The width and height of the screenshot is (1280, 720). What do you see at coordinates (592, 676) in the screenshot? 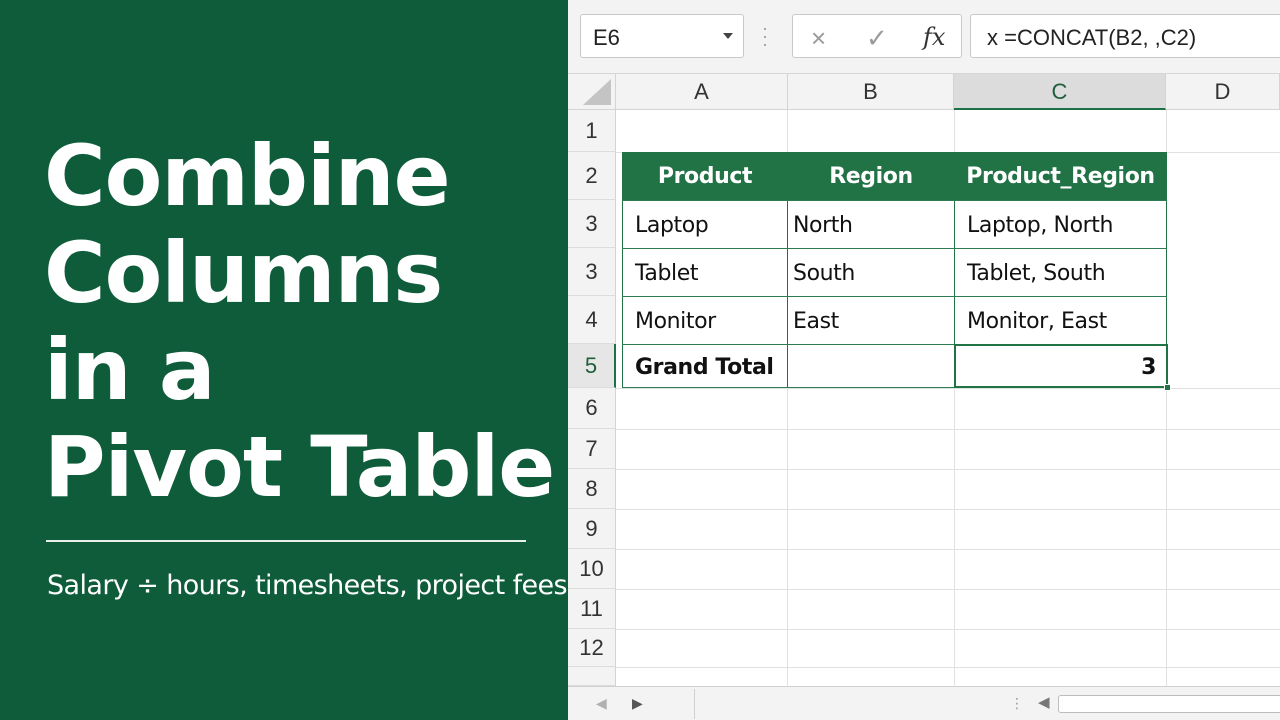
I see `row-header` at bounding box center [592, 676].